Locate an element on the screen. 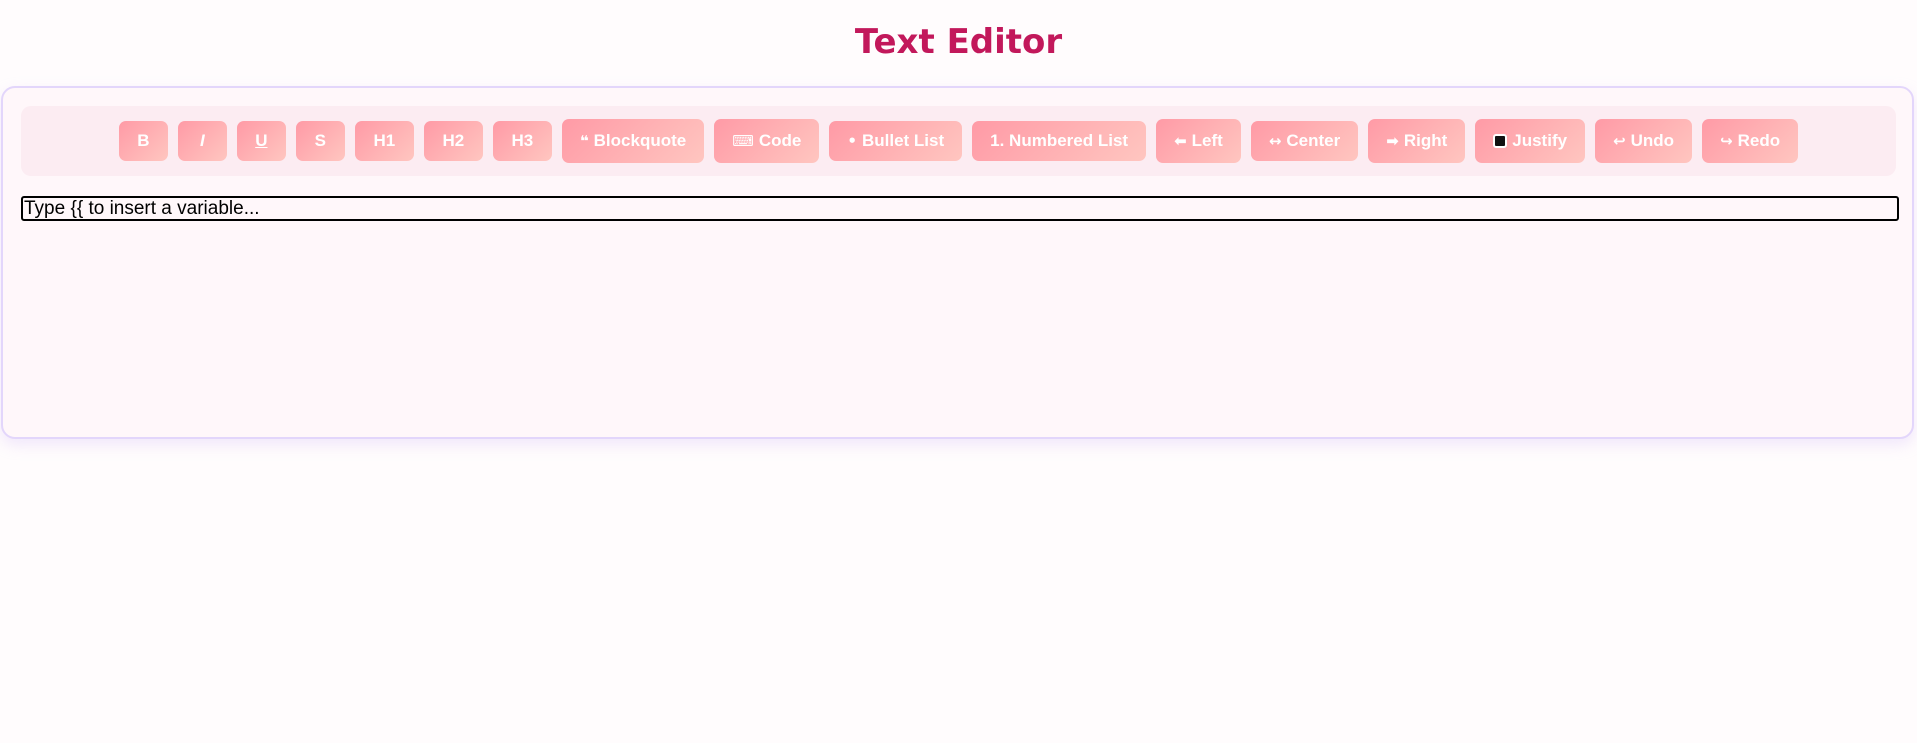 This screenshot has height=743, width=1917. align-left-label: Left is located at coordinates (1207, 140).